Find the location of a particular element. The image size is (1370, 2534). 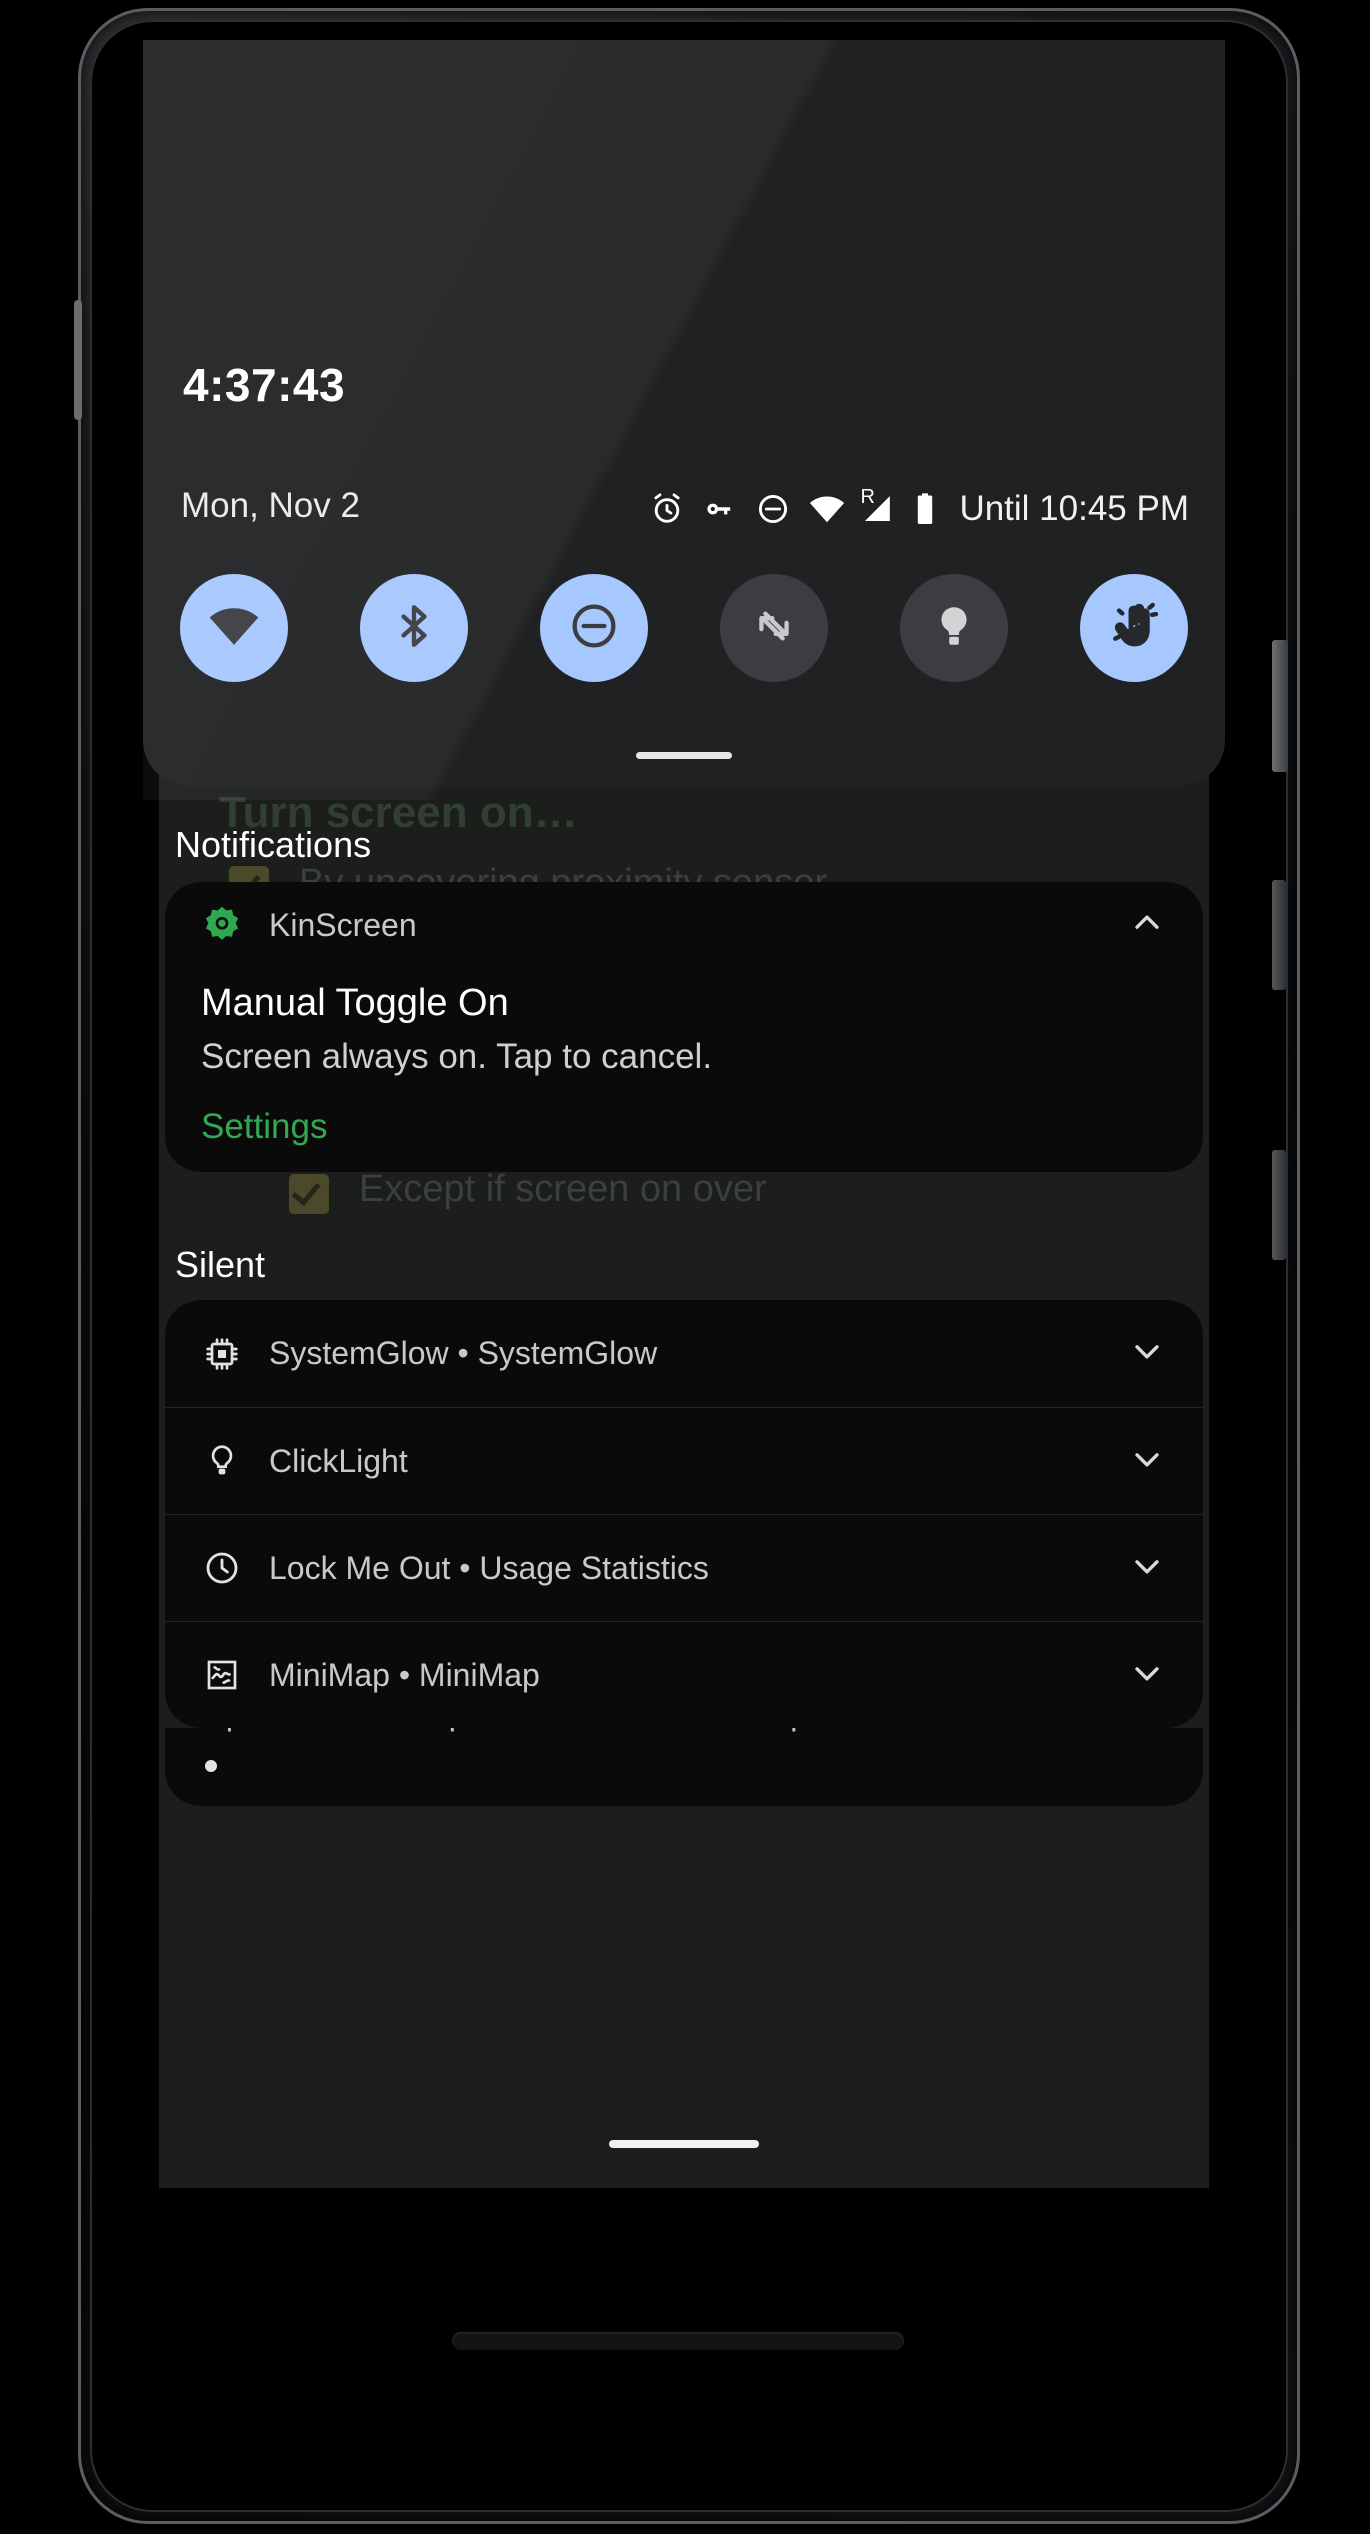

notification-title: Manual Toggle On is located at coordinates (355, 1003).